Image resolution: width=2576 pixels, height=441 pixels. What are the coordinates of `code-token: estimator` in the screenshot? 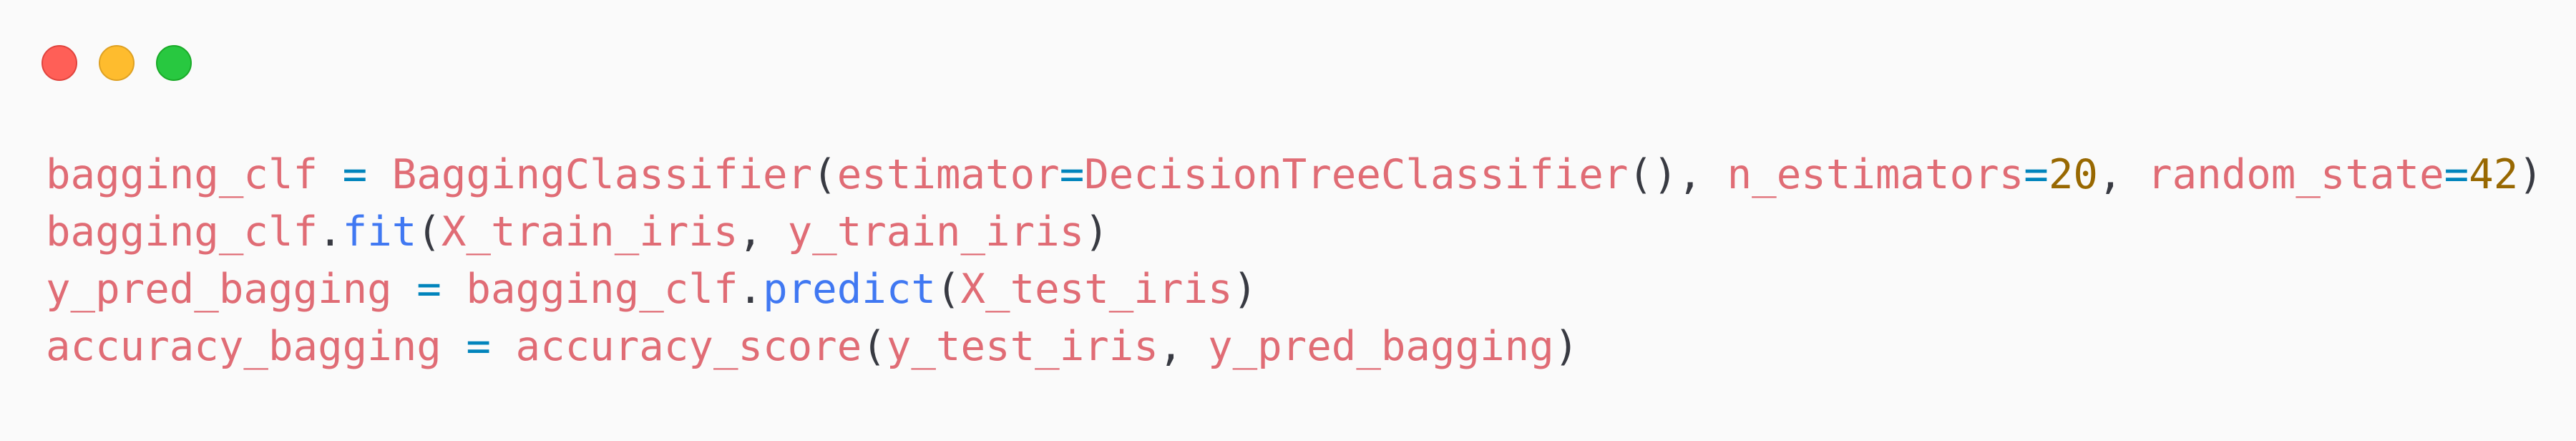 It's located at (948, 174).